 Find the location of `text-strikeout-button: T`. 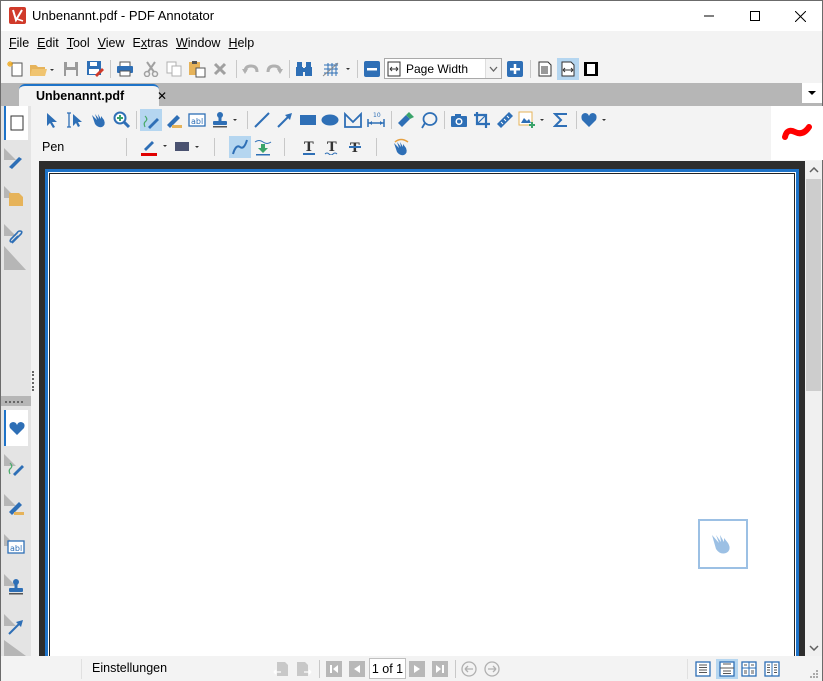

text-strikeout-button: T is located at coordinates (355, 147).